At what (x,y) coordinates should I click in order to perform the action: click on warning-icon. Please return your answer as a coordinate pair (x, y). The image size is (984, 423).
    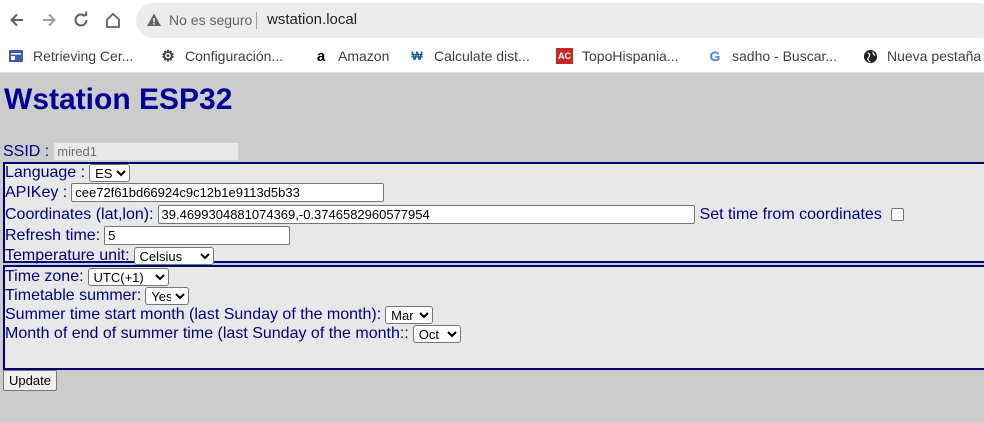
    Looking at the image, I should click on (154, 20).